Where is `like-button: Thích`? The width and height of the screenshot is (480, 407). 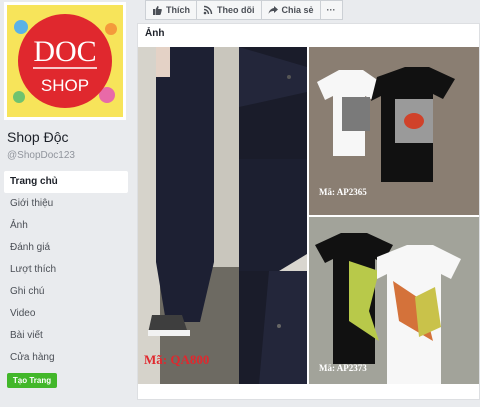 like-button: Thích is located at coordinates (171, 10).